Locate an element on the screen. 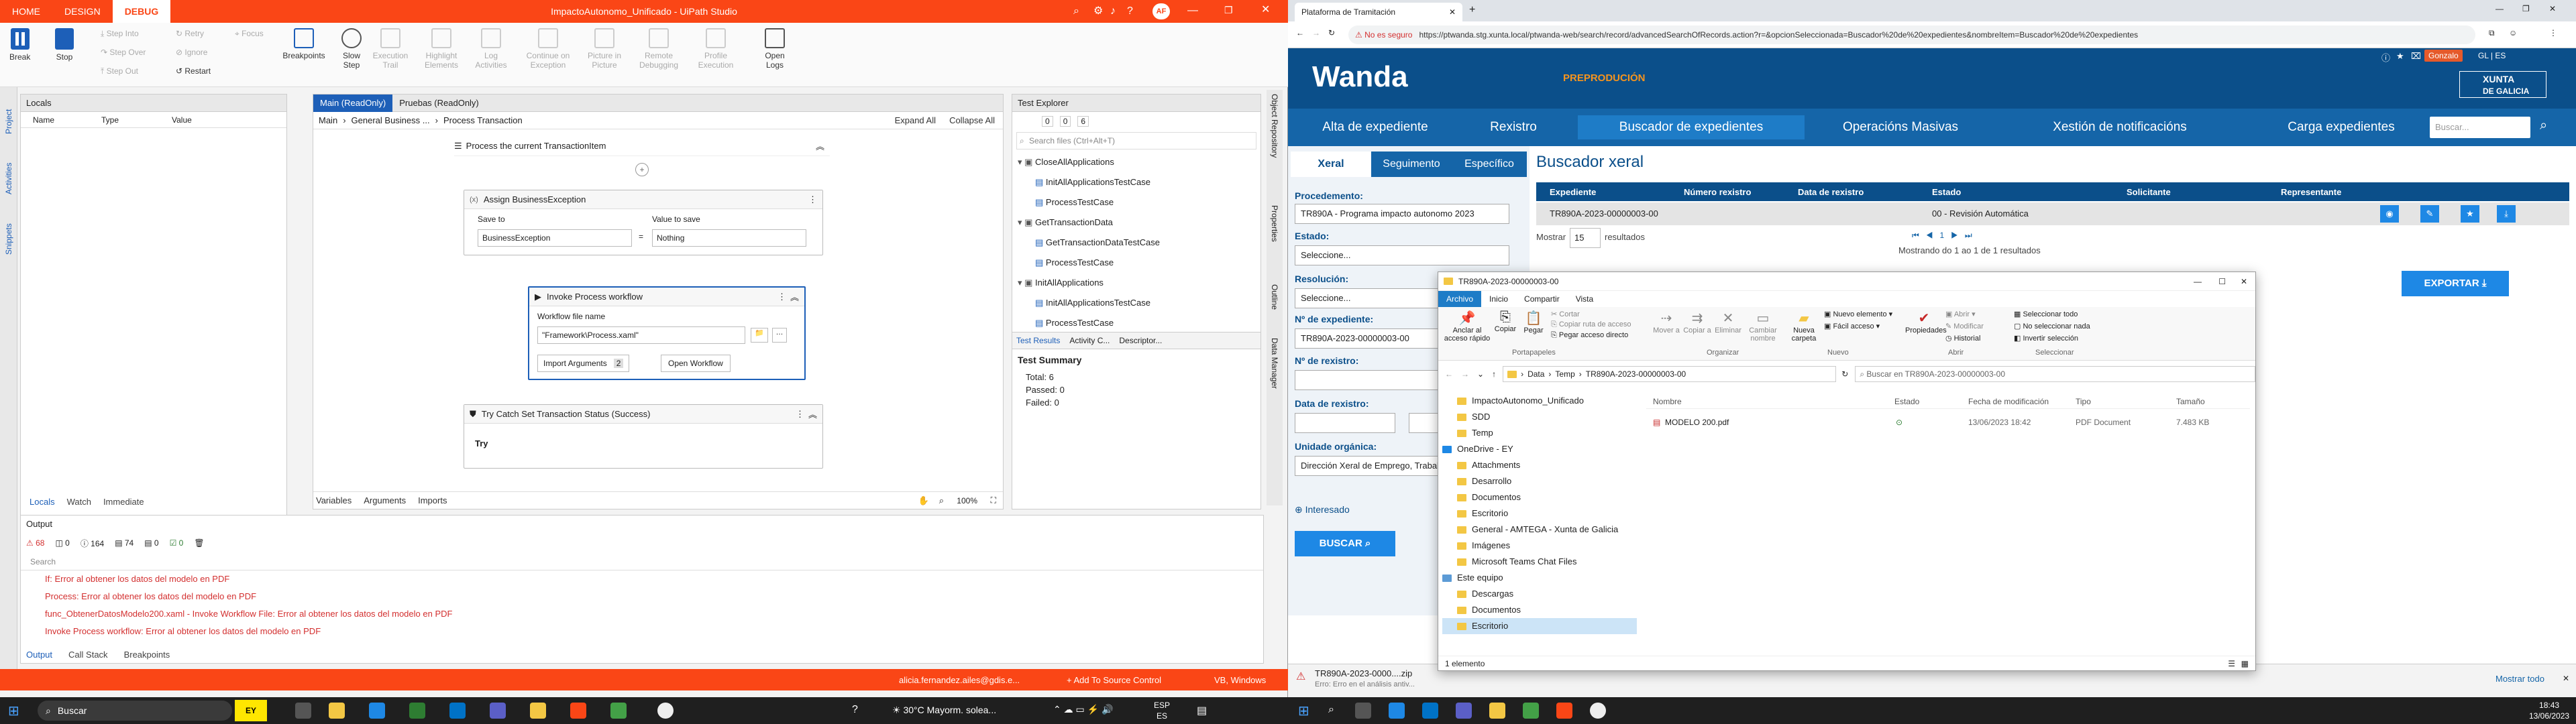  search-icon-2: ⌕ is located at coordinates (1331, 710).